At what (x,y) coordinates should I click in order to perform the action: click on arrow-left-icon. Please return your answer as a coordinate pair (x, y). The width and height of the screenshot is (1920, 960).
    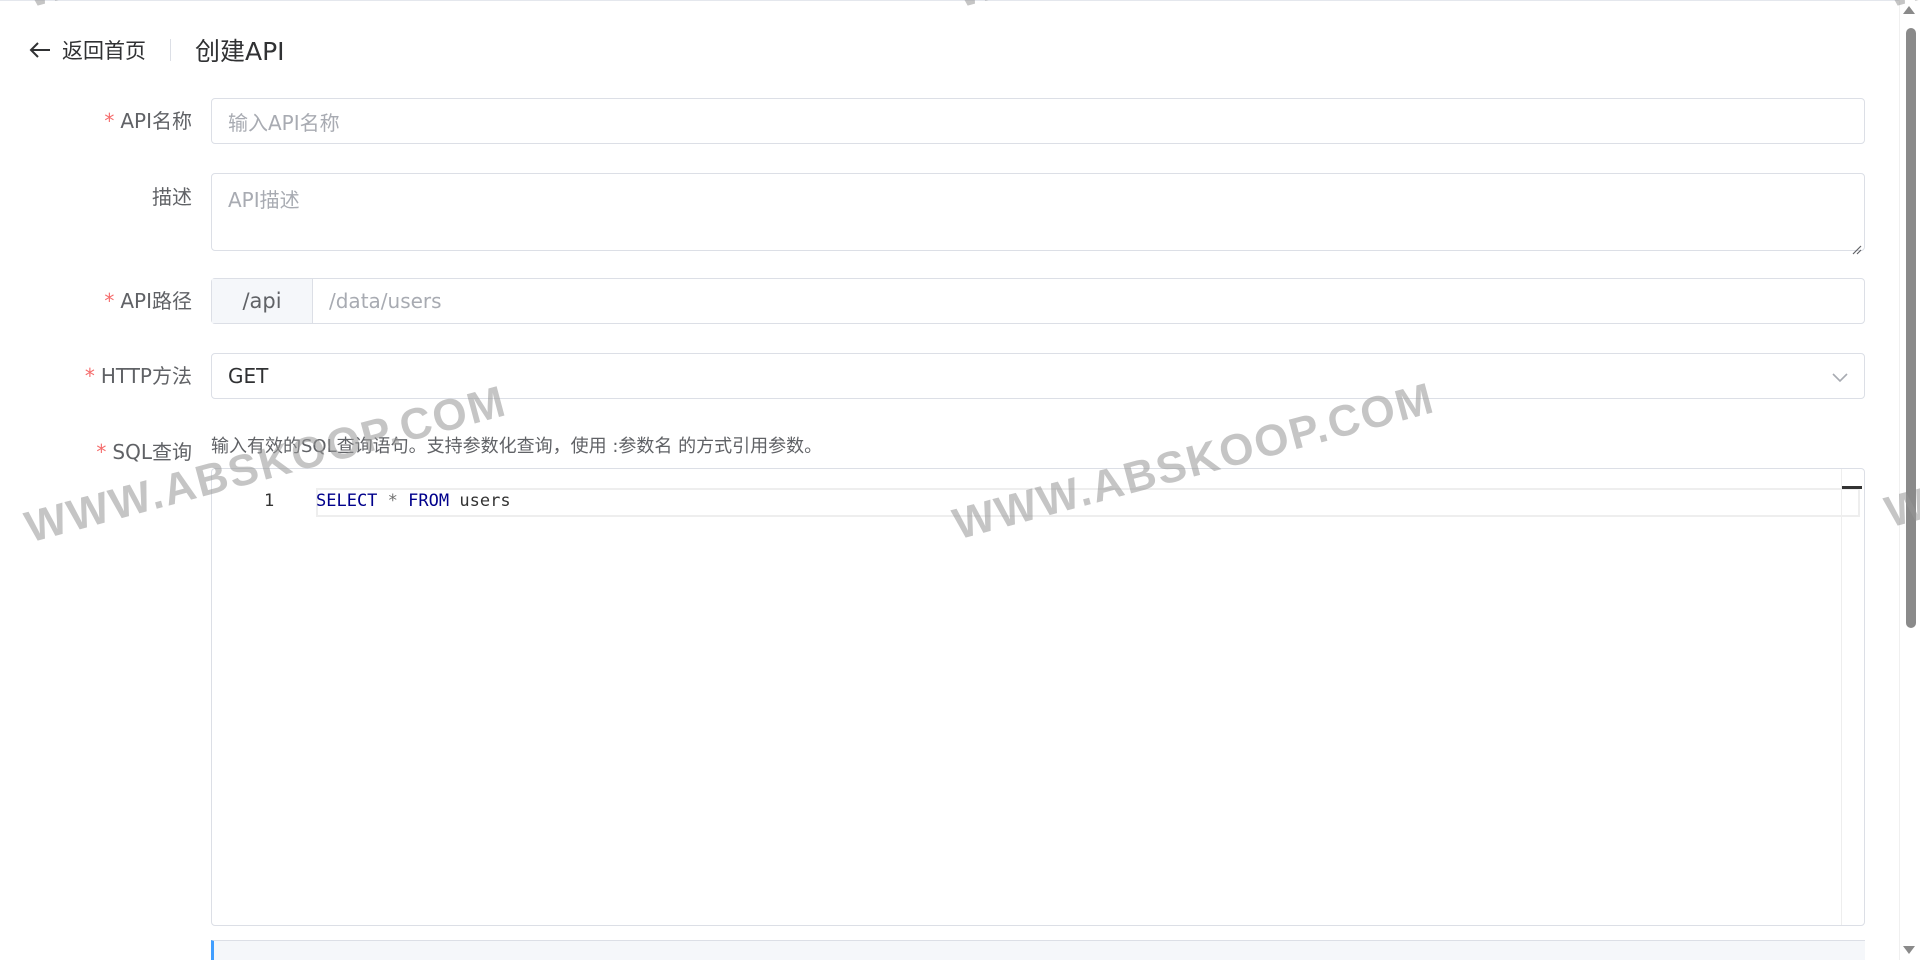
    Looking at the image, I should click on (40, 50).